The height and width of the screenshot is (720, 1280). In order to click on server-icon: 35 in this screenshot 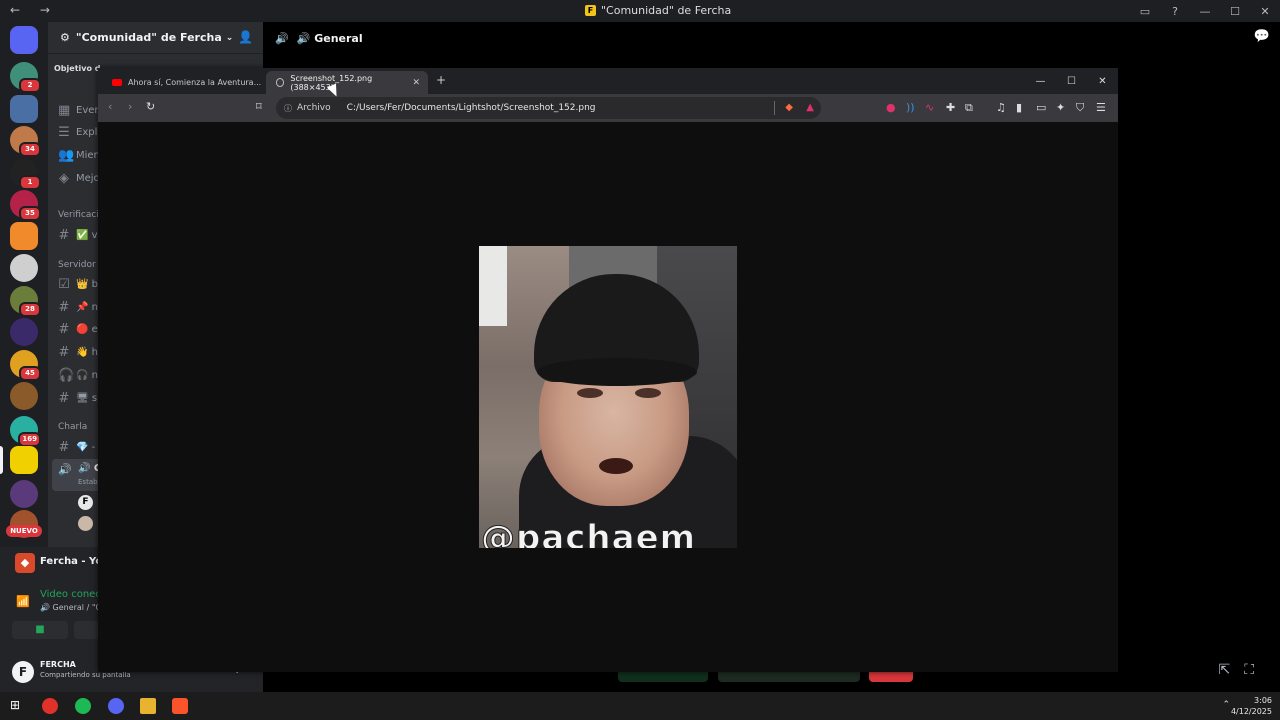, I will do `click(25, 205)`.